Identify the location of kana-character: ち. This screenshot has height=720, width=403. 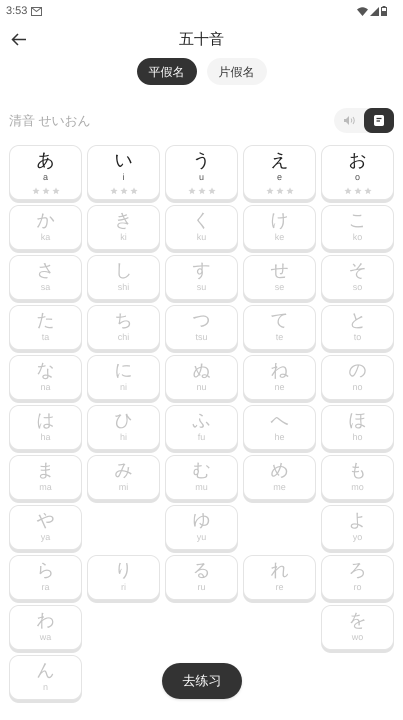
(123, 320).